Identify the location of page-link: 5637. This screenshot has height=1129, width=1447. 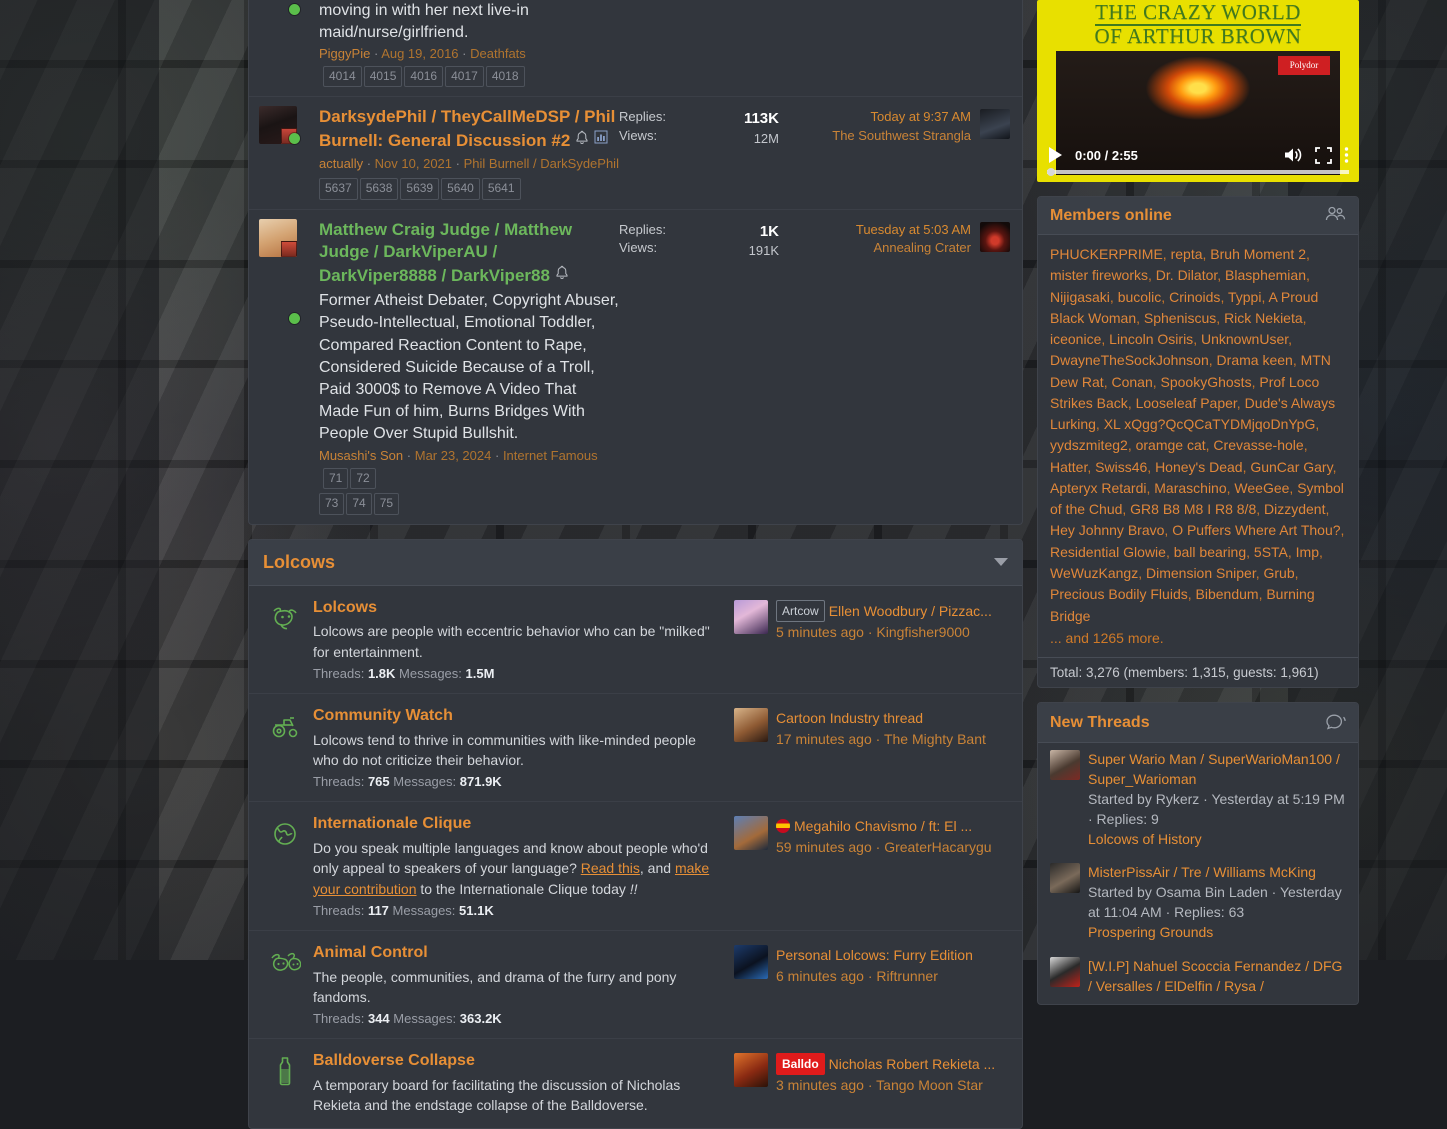
(338, 188).